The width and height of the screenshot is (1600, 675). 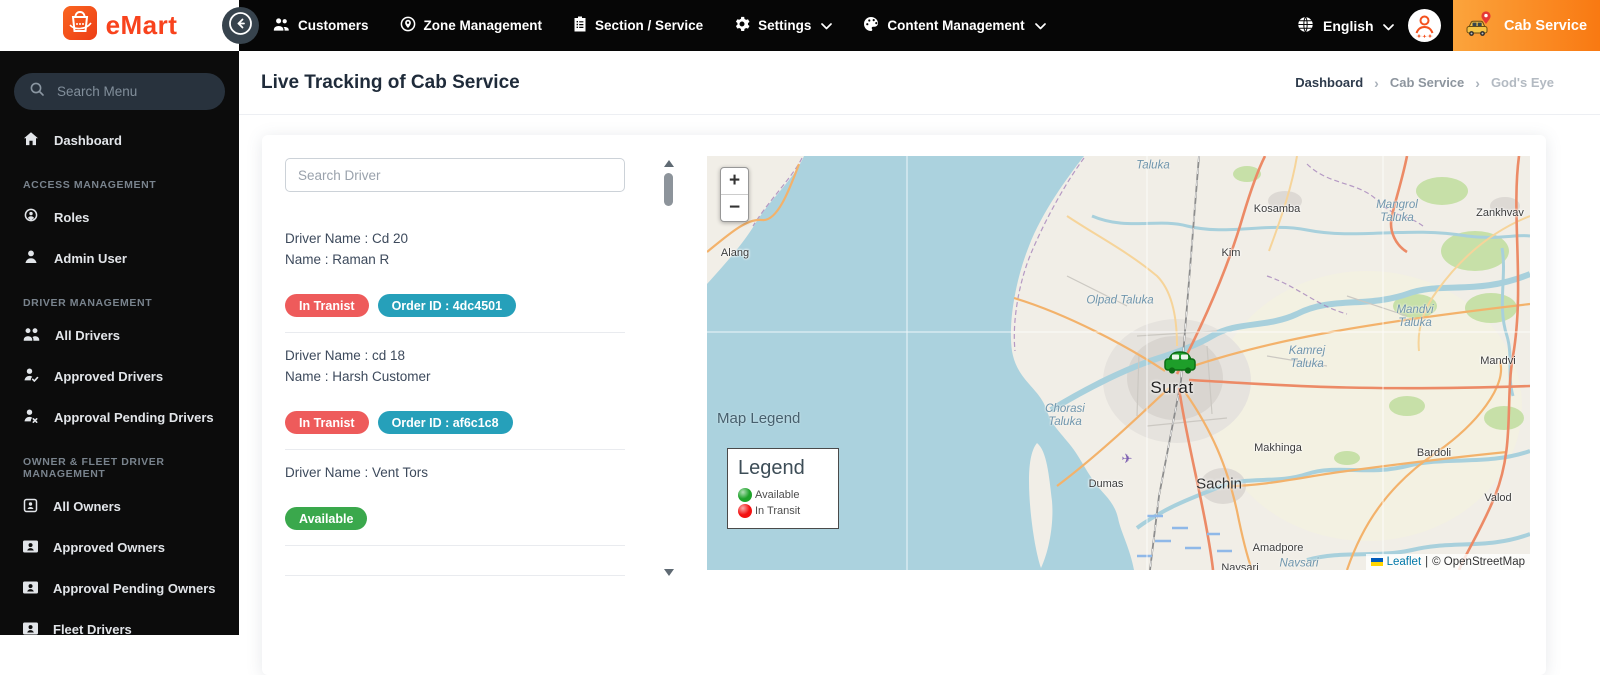 I want to click on brand-logo-area: eMart, so click(x=119, y=25).